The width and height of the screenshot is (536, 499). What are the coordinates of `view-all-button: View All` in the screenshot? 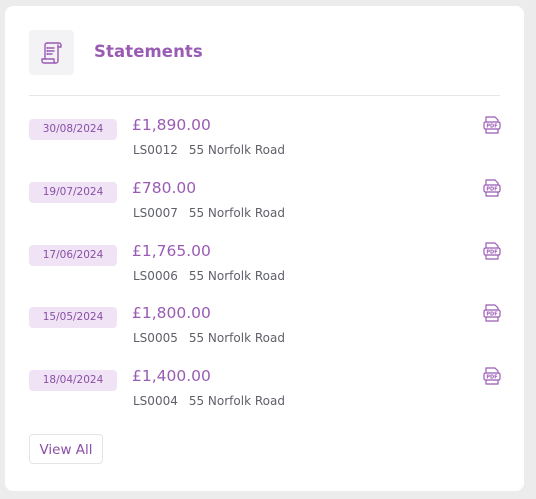 It's located at (66, 449).